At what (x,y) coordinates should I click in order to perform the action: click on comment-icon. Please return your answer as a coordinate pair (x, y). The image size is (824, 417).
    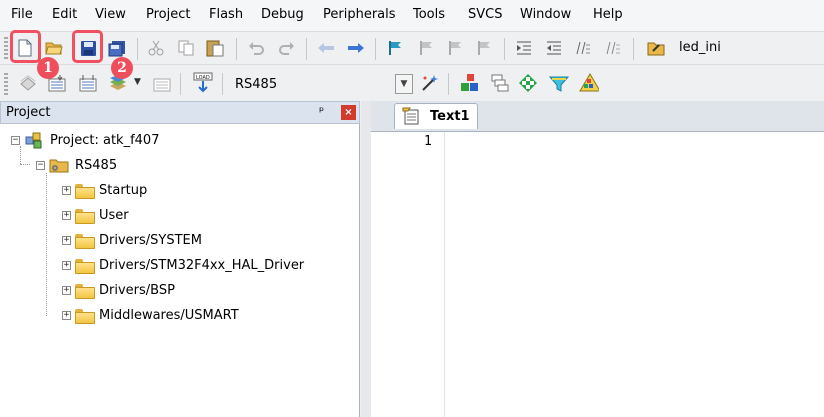
    Looking at the image, I should click on (583, 48).